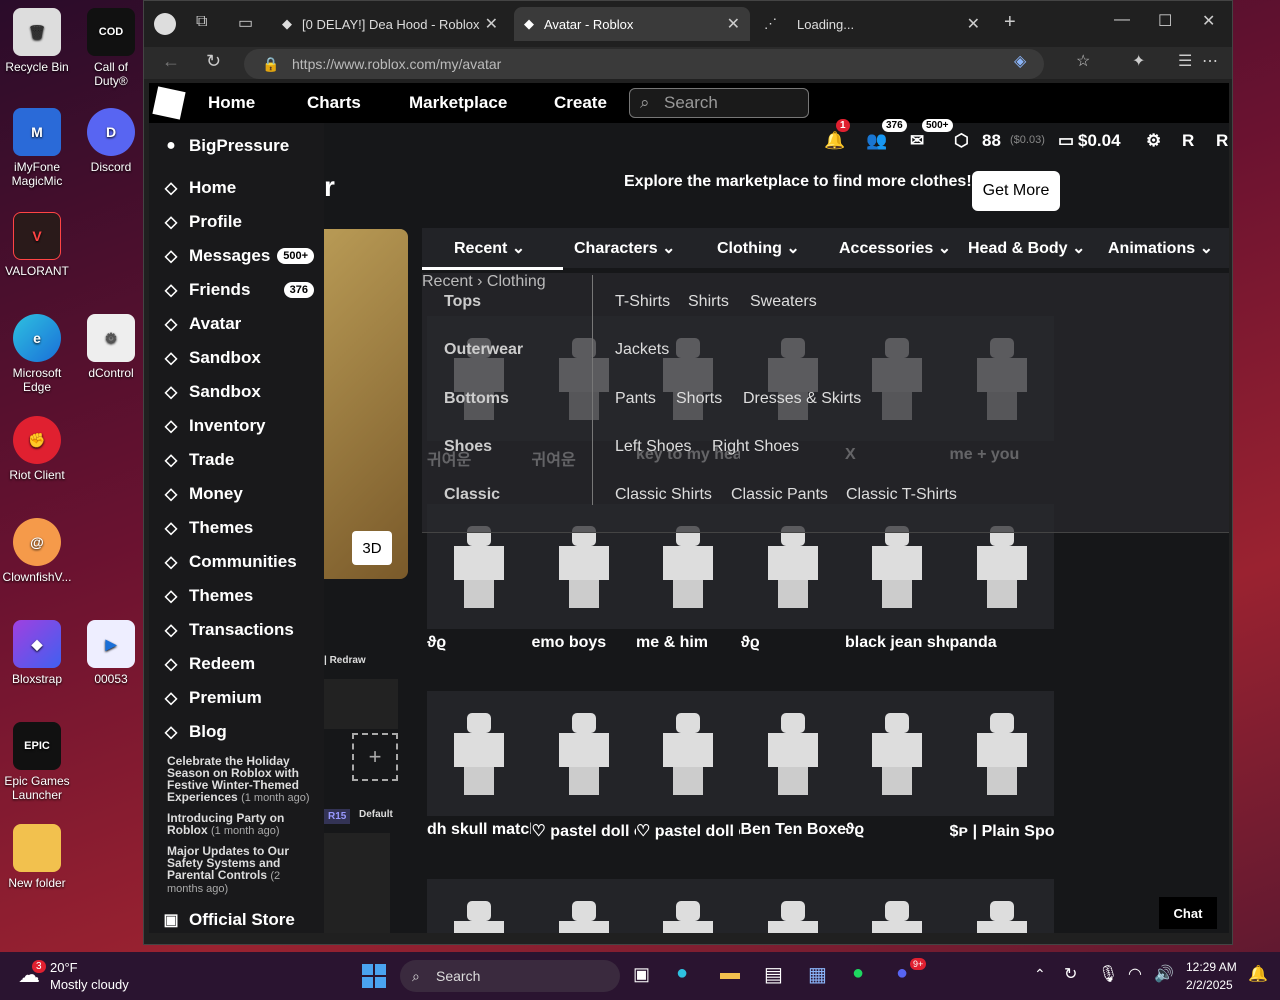 The image size is (1280, 1000). I want to click on sidebar-item-communities: ◇ Communities, so click(236, 562).